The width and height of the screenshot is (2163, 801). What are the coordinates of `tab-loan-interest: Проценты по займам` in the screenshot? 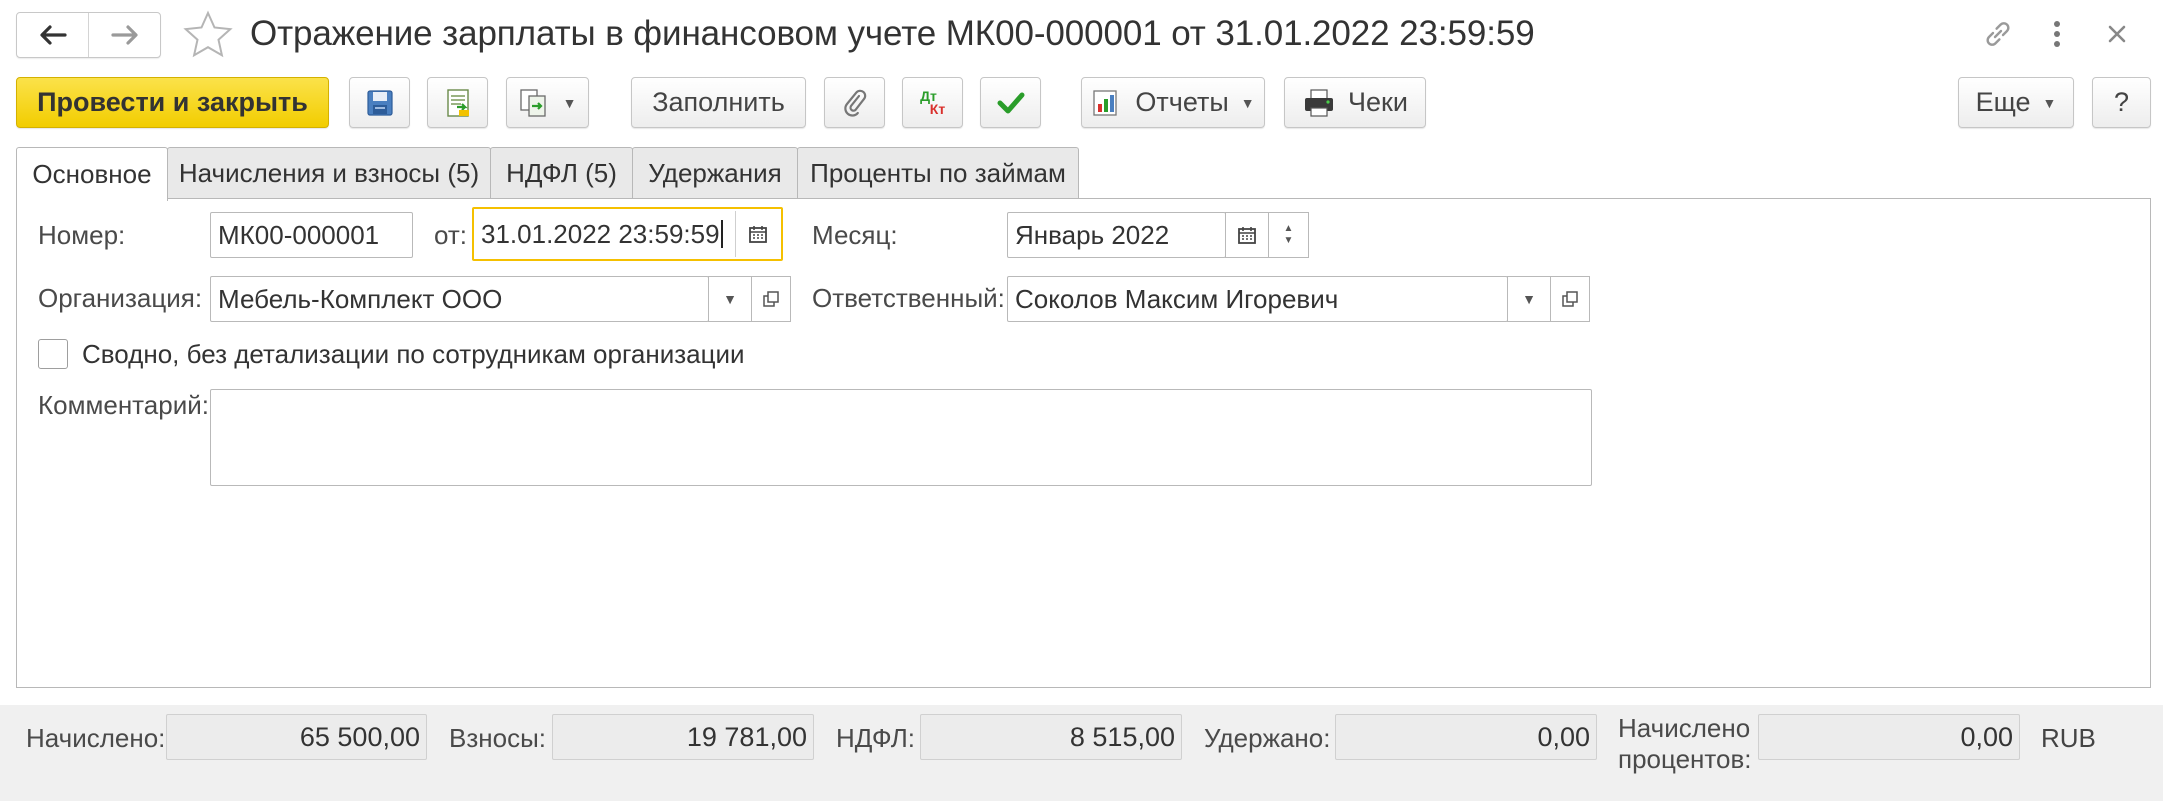 It's located at (938, 173).